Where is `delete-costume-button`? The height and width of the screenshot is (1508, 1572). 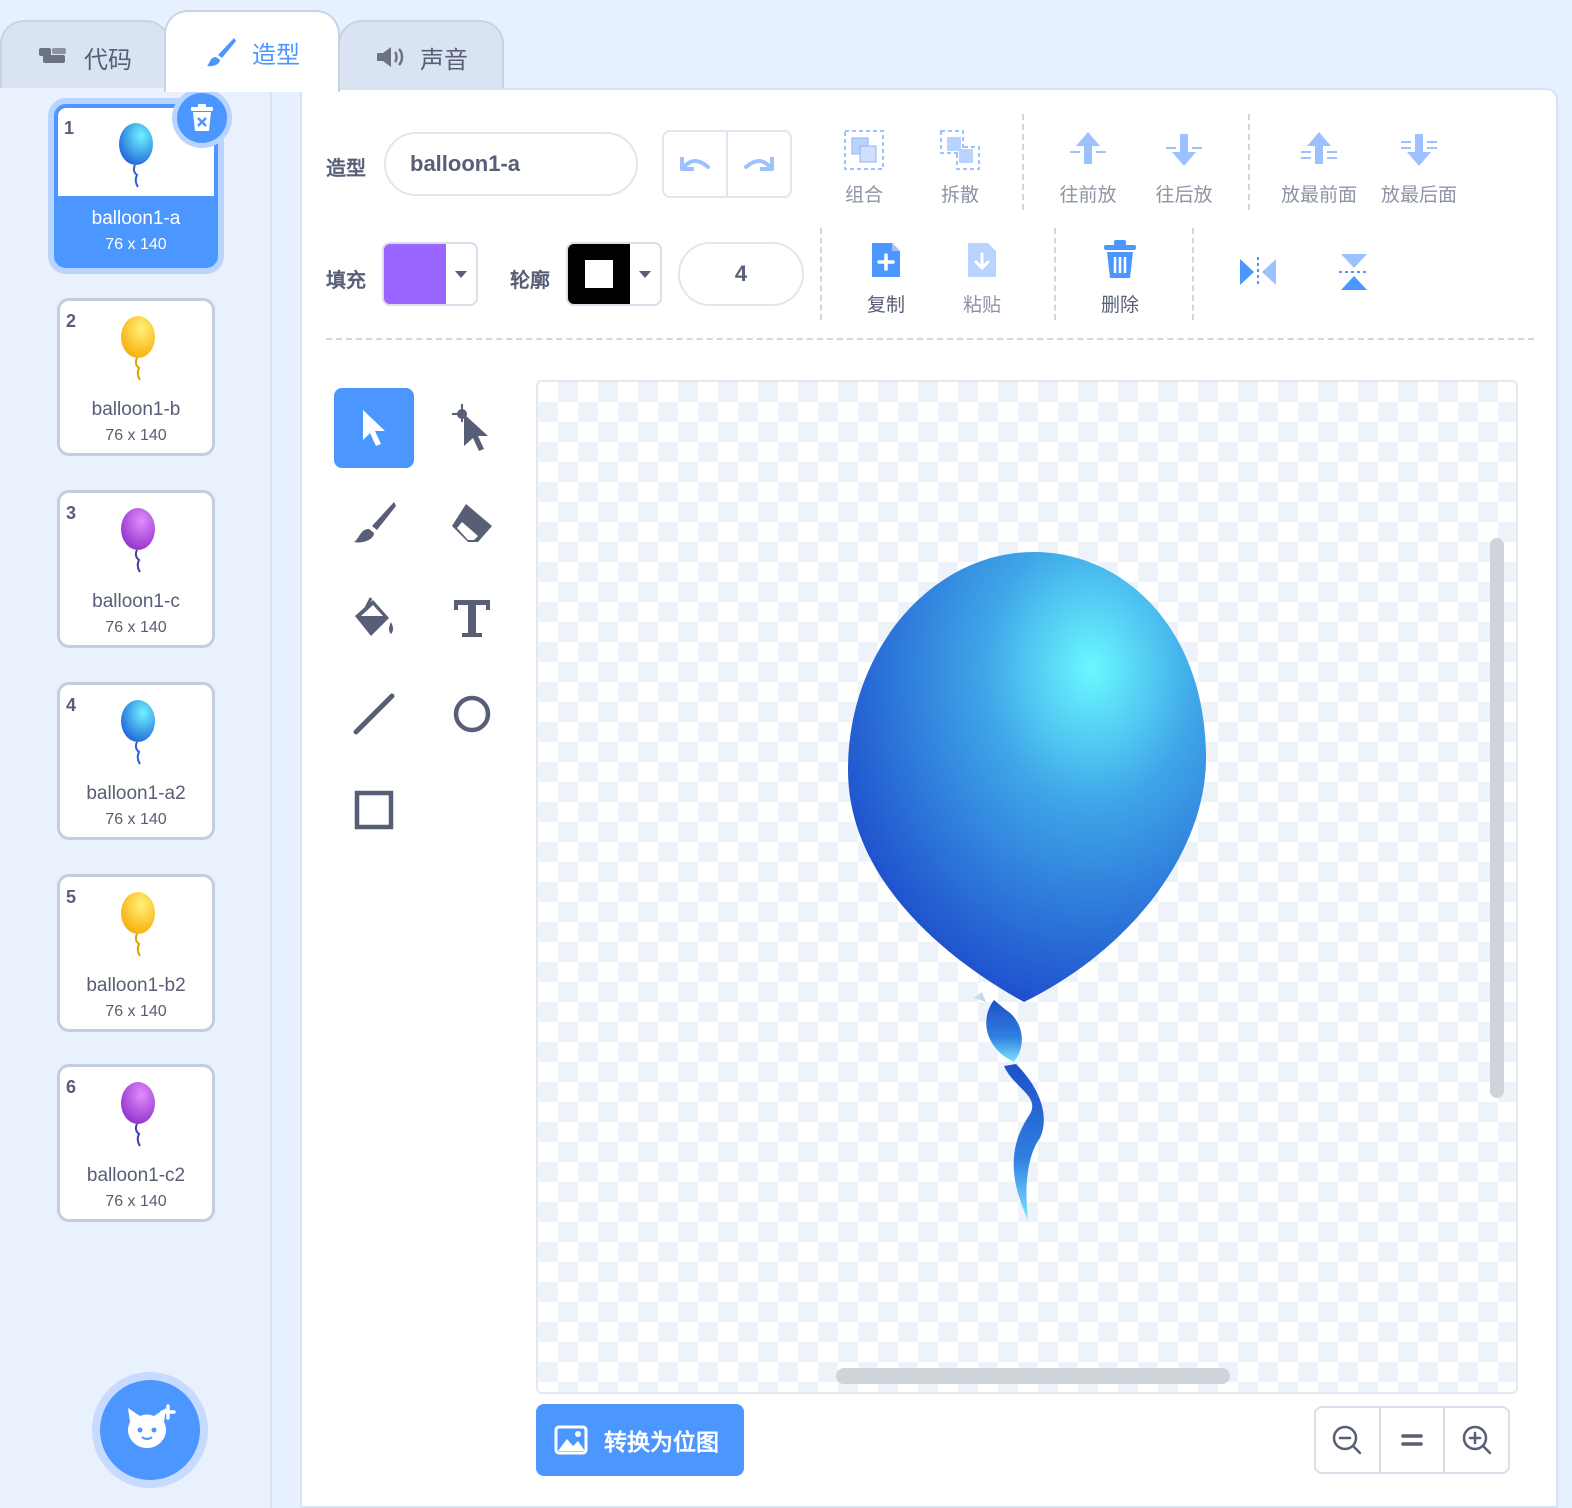
delete-costume-button is located at coordinates (202, 118).